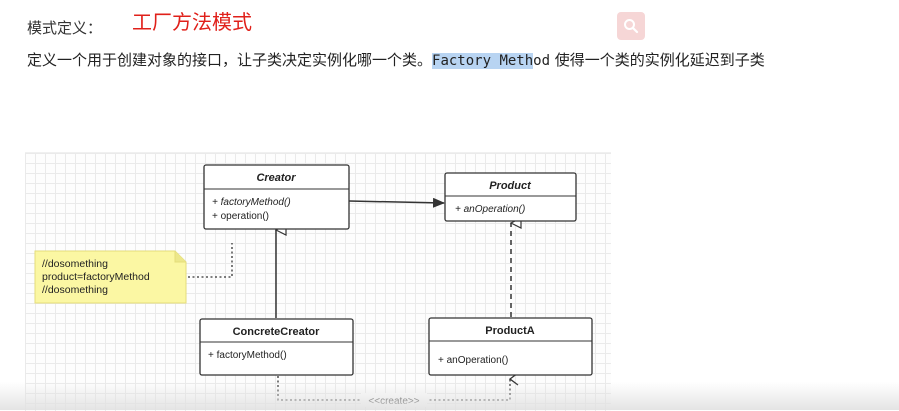  Describe the element at coordinates (276, 178) in the screenshot. I see `class-name: Creator` at that location.